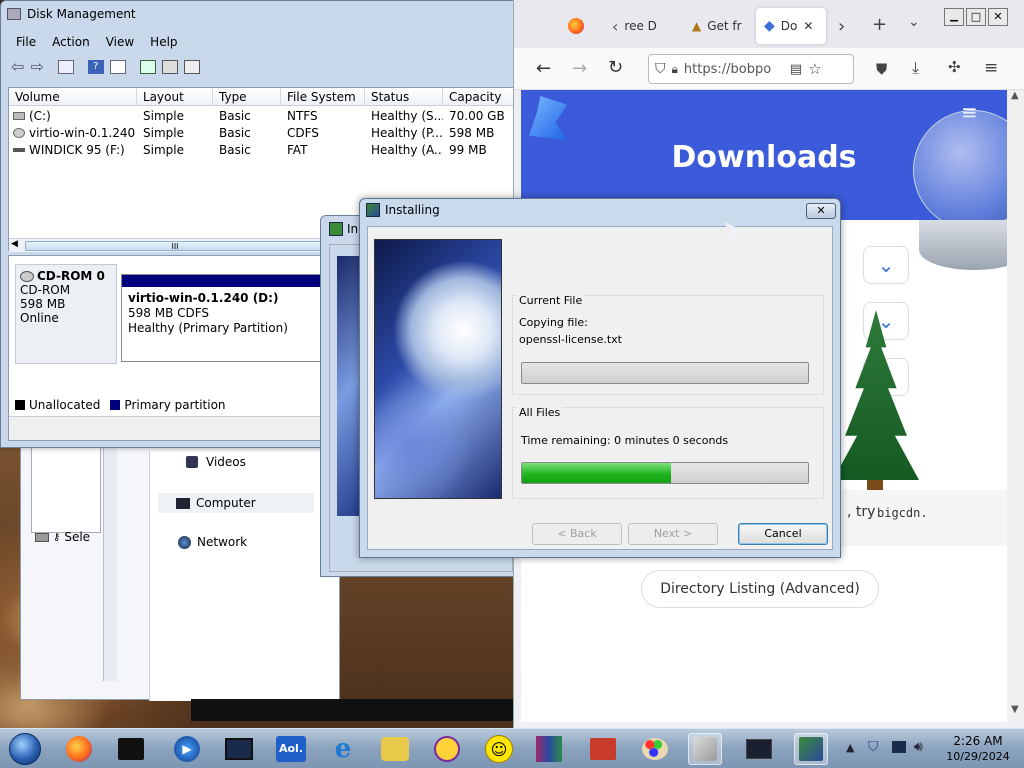 This screenshot has height=768, width=1024. What do you see at coordinates (673, 534) in the screenshot?
I see `next-button: Next >` at bounding box center [673, 534].